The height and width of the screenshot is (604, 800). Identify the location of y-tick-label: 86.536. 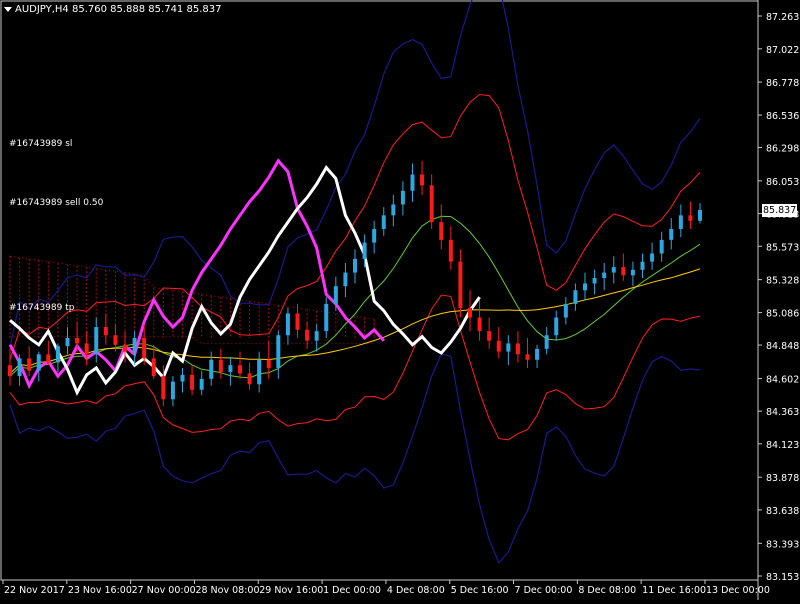
(782, 116).